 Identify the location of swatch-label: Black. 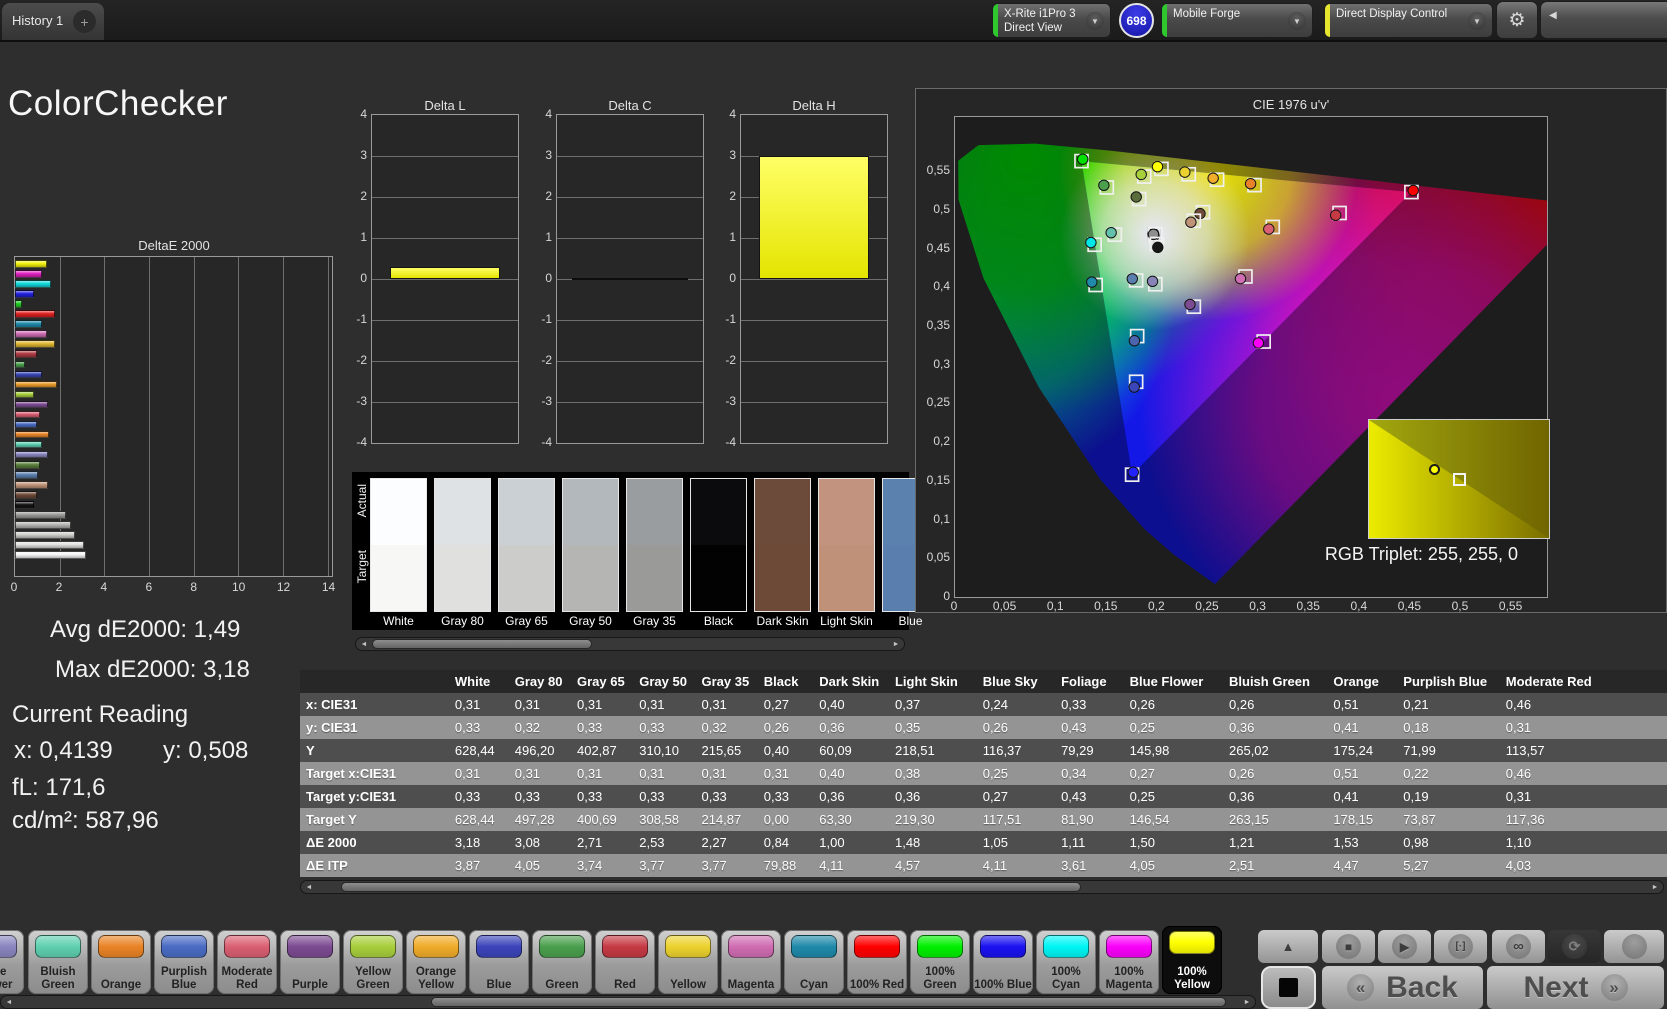
(718, 621).